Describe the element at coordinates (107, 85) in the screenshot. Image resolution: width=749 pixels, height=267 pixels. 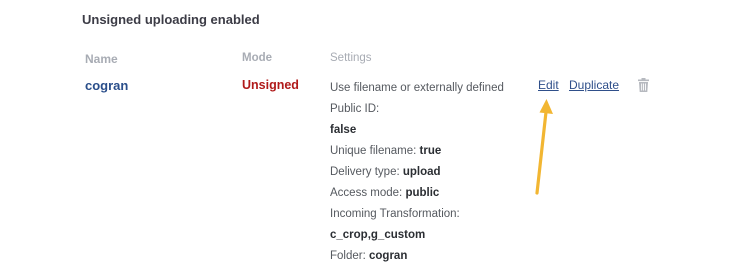
I see `preset-name: cogran` at that location.